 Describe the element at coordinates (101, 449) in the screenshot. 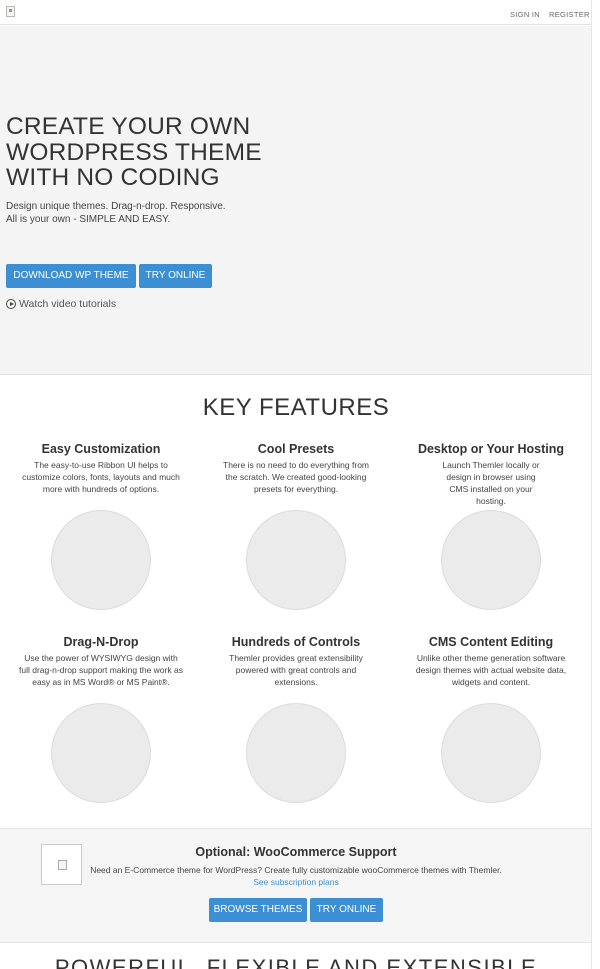

I see `feature-title: Easy Customization` at that location.